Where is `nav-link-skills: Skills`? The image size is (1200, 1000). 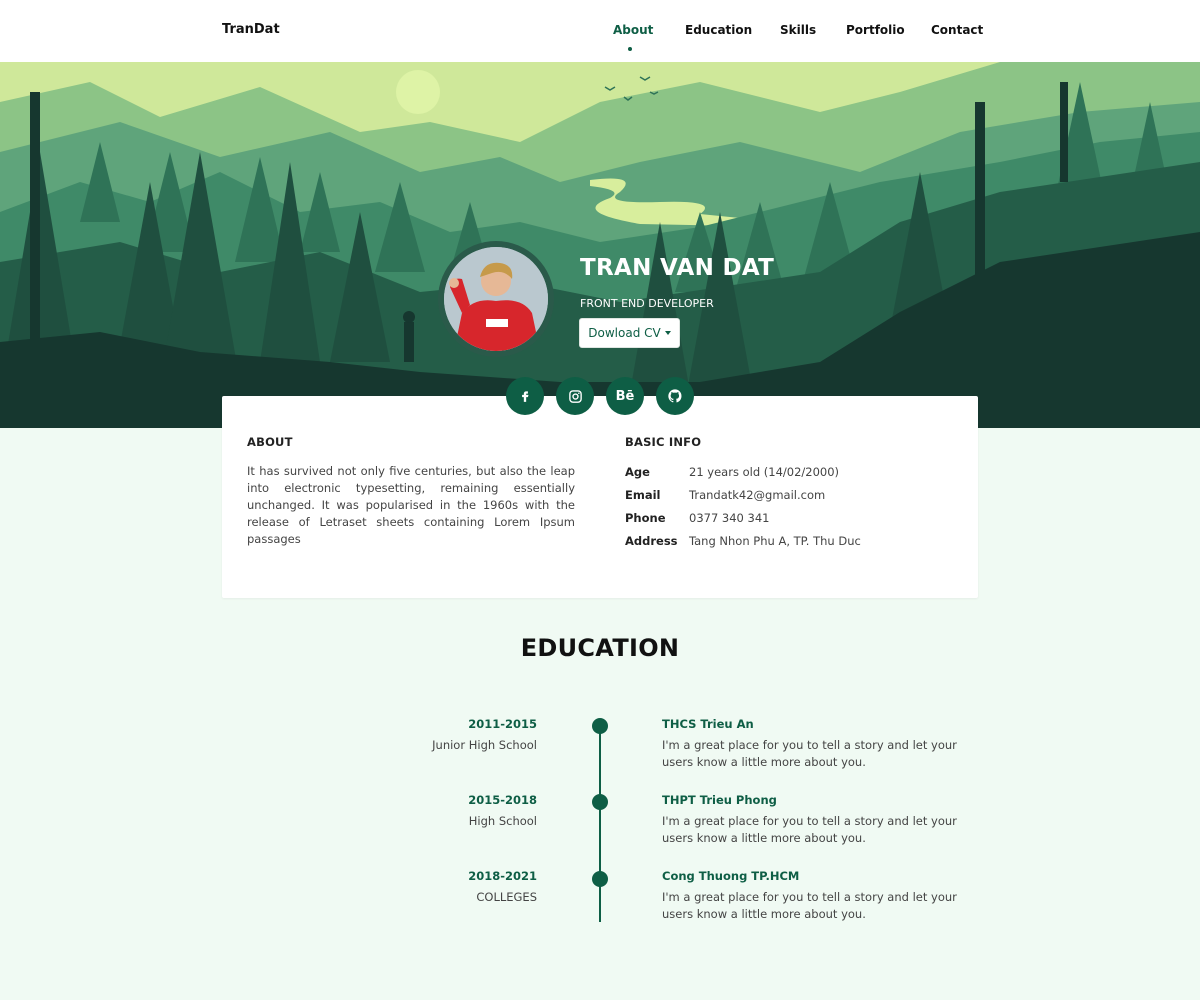
nav-link-skills: Skills is located at coordinates (798, 30).